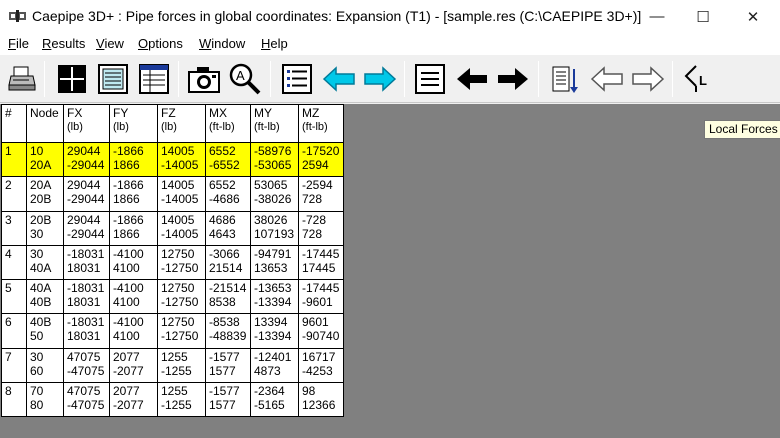  I want to click on table-cell: -17520 2594, so click(321, 159).